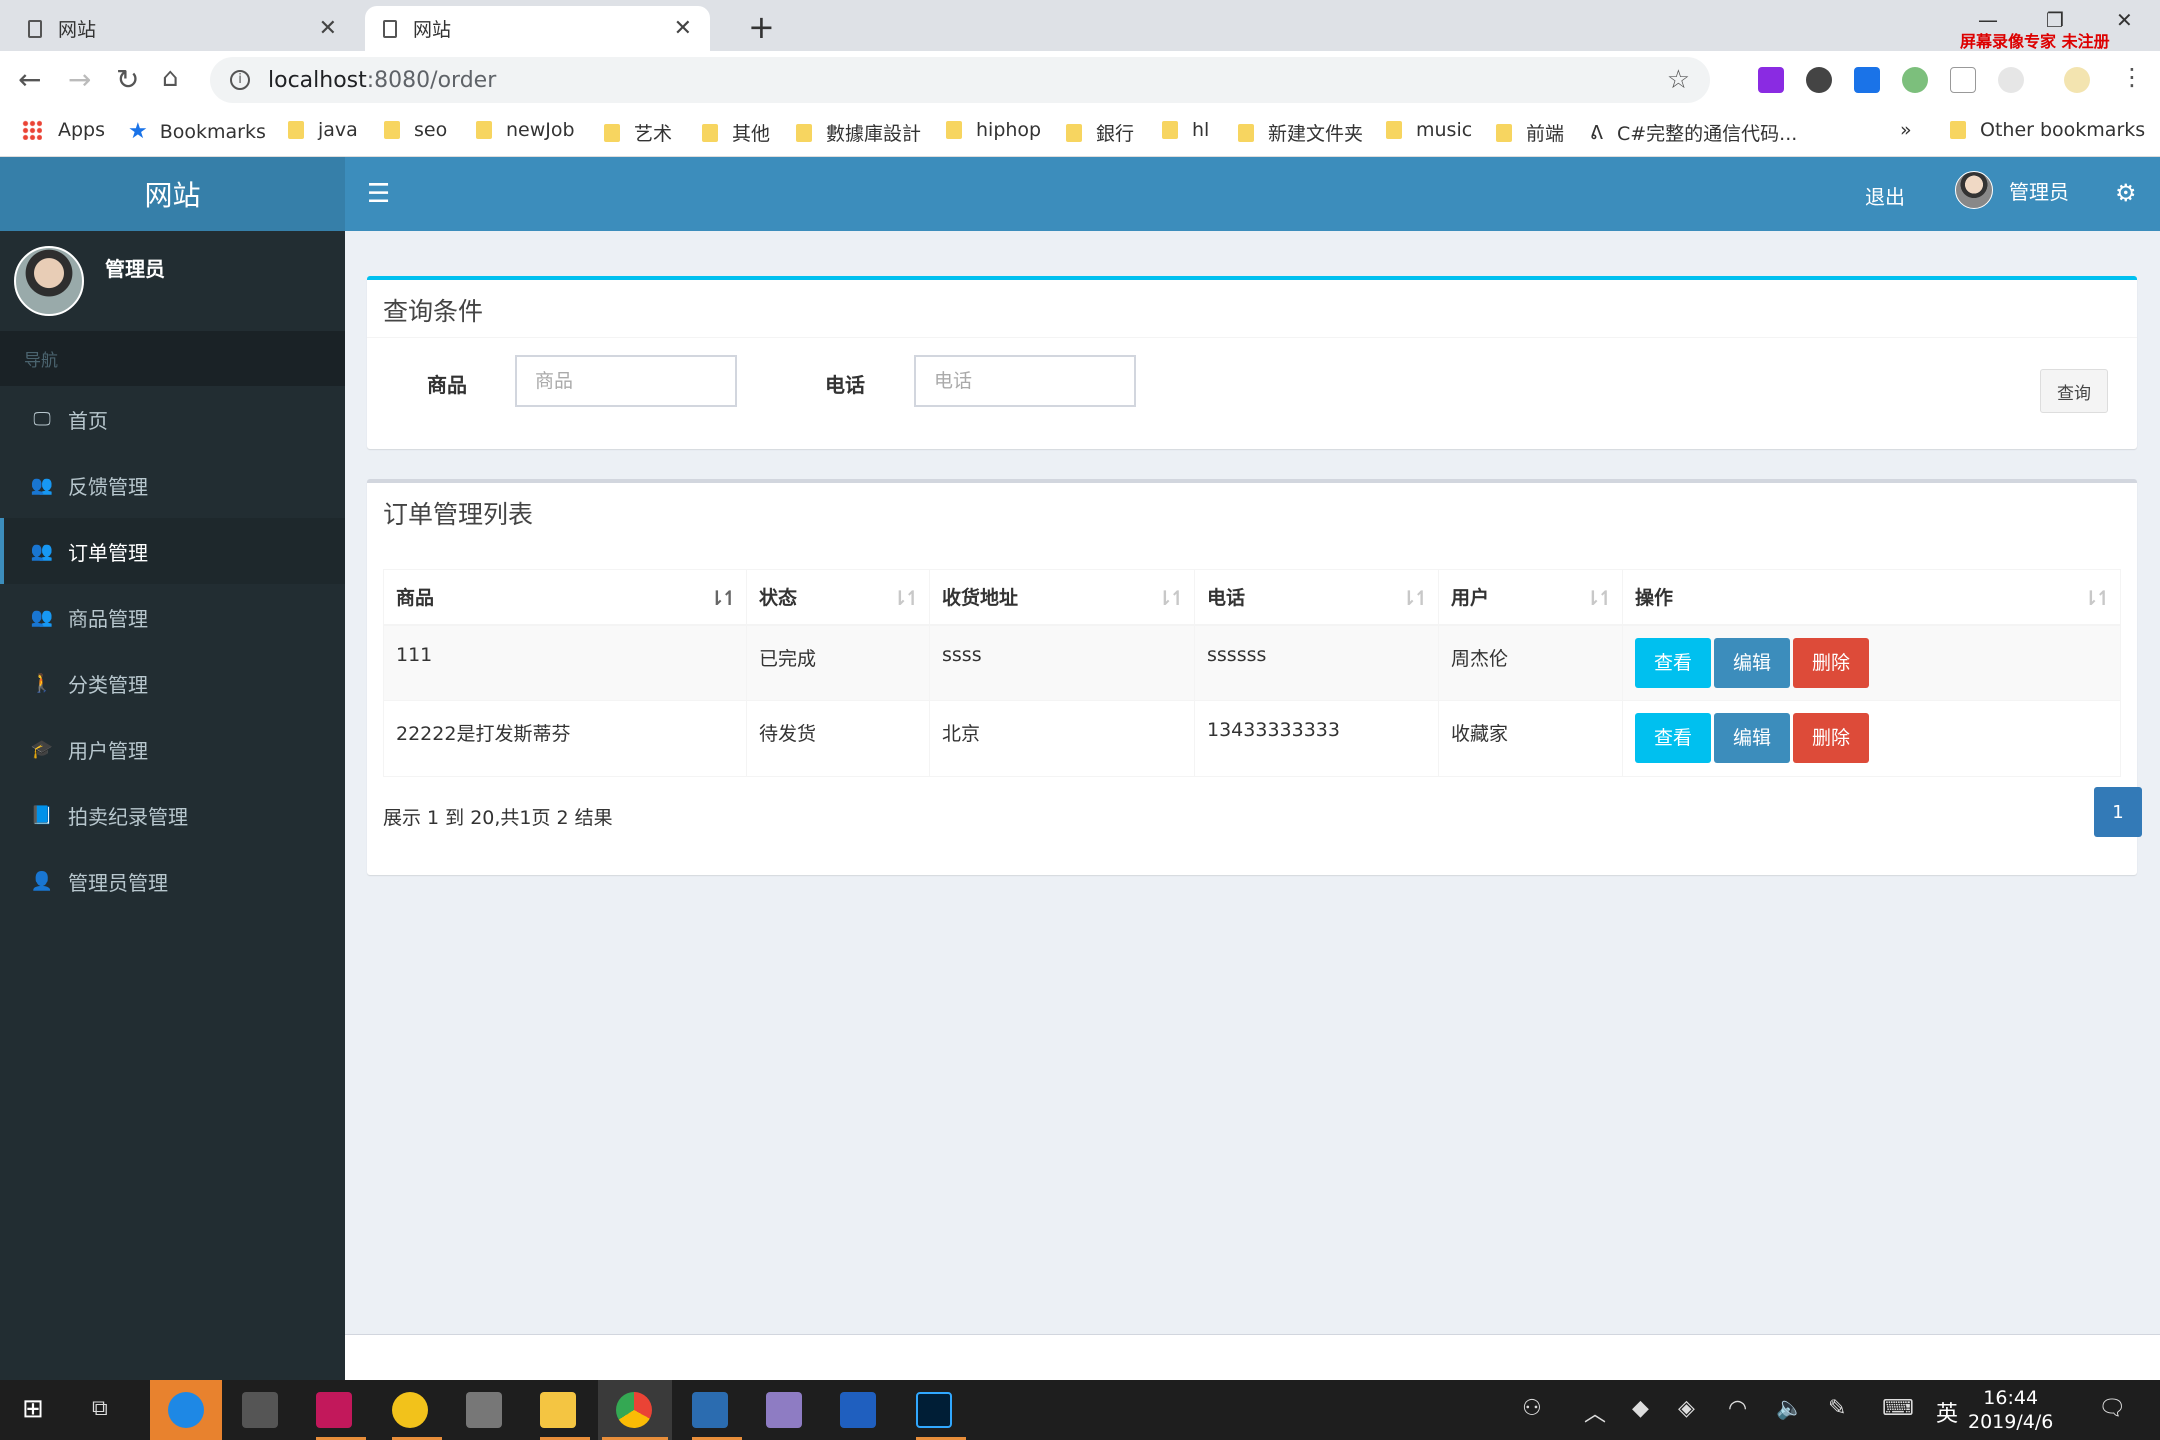  Describe the element at coordinates (63, 130) in the screenshot. I see `bookmark-apps: Apps` at that location.